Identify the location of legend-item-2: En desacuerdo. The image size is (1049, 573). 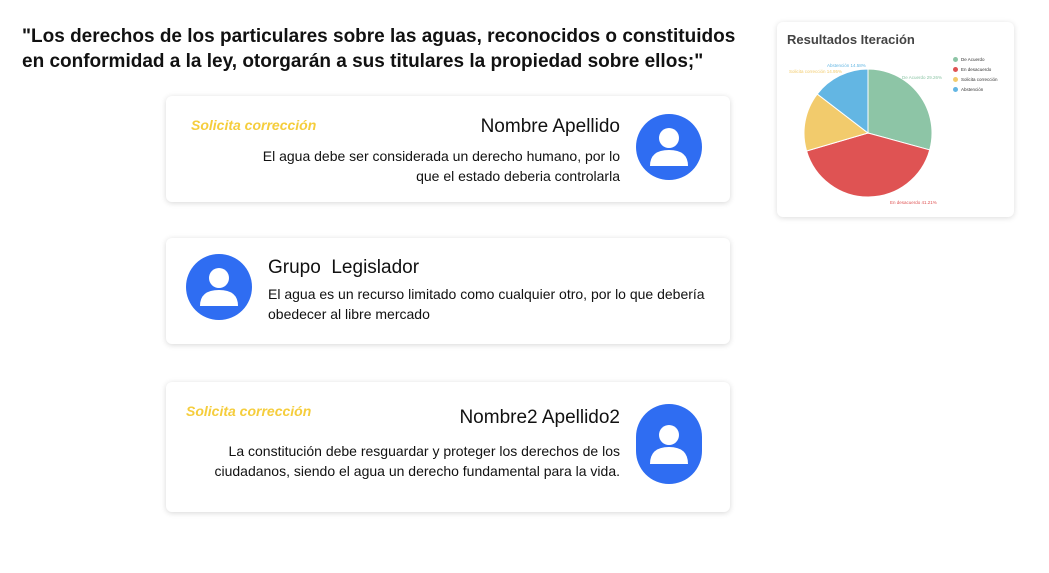
(975, 69).